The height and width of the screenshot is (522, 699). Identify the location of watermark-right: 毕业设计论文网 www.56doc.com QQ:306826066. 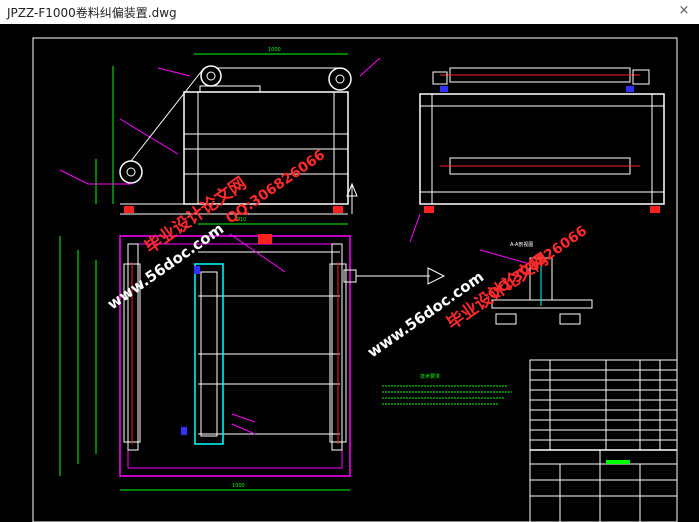
(477, 292).